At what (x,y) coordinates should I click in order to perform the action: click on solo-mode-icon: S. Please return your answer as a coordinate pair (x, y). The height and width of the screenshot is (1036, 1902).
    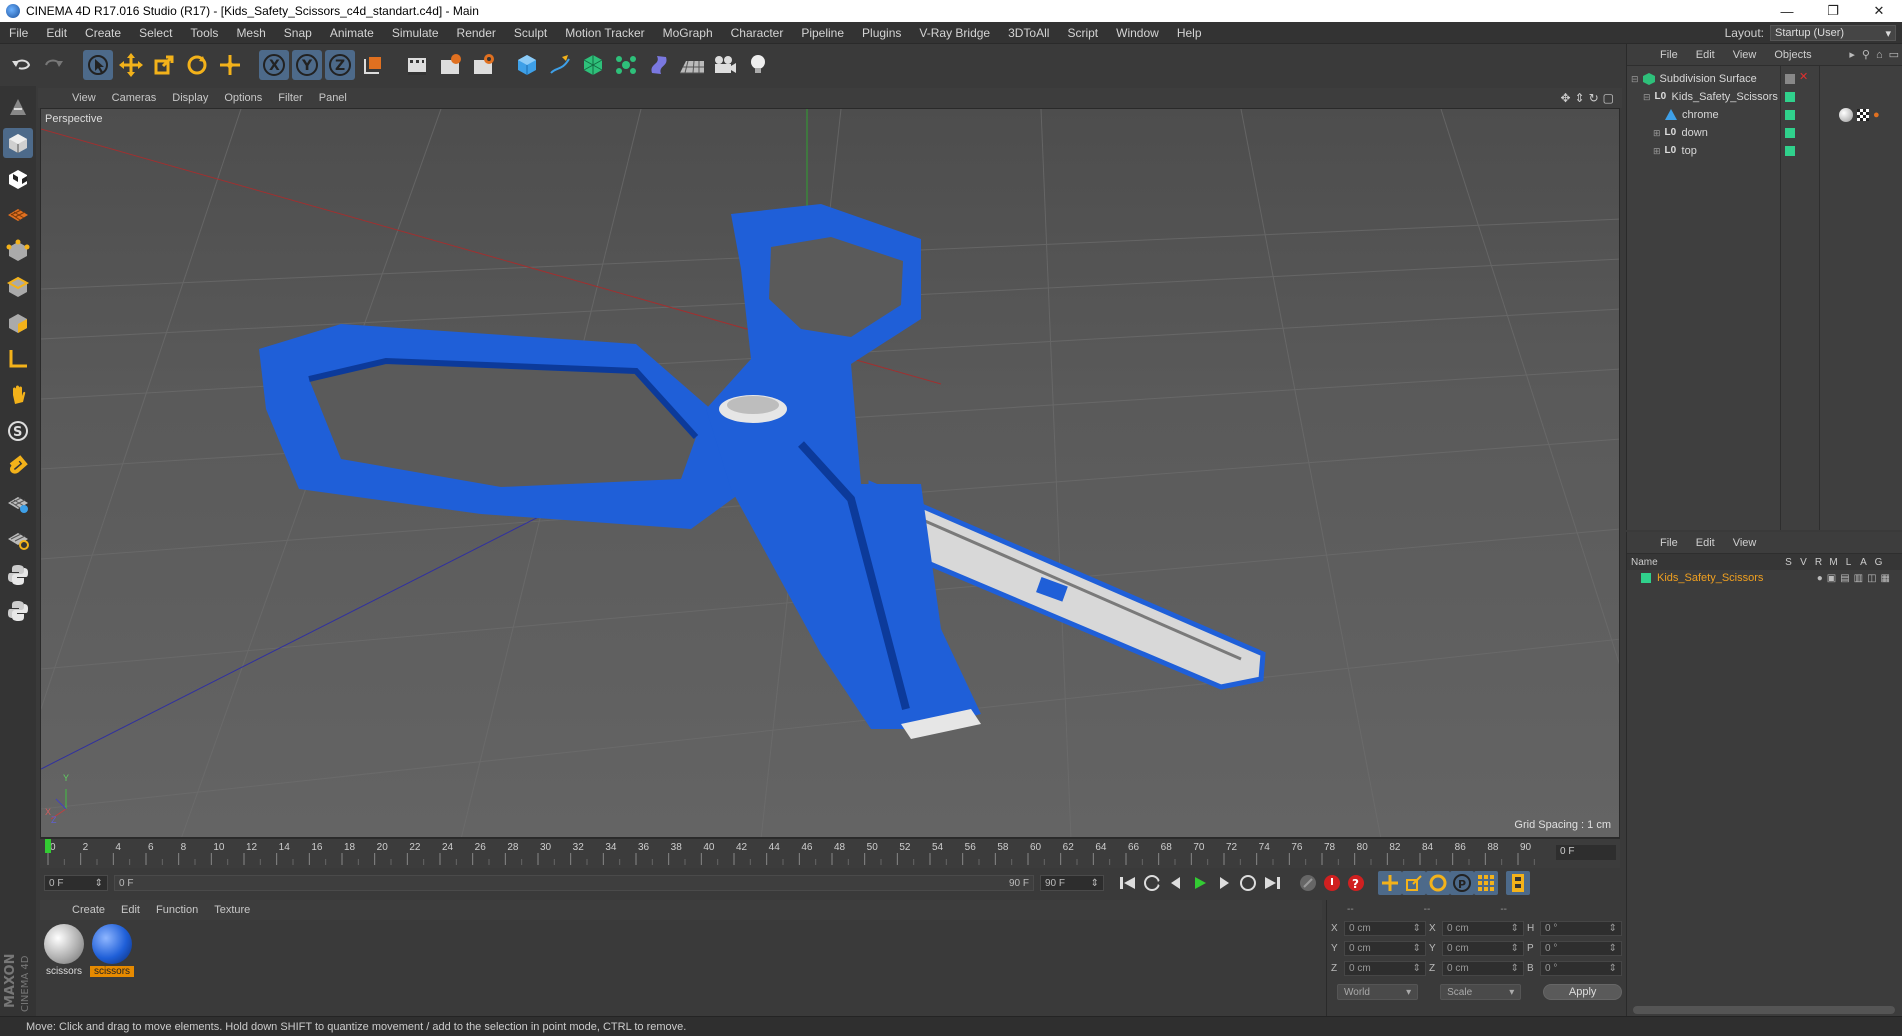
    Looking at the image, I should click on (18, 431).